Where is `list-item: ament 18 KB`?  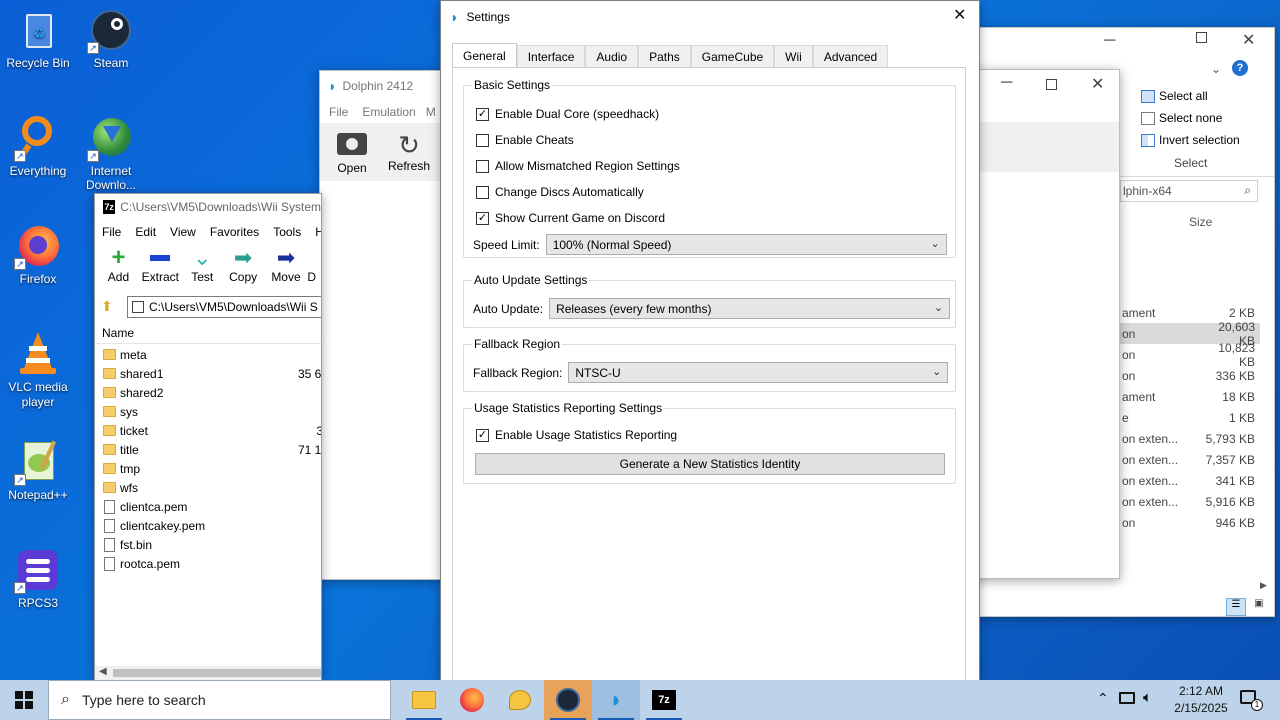
list-item: ament 18 KB is located at coordinates (1190, 396).